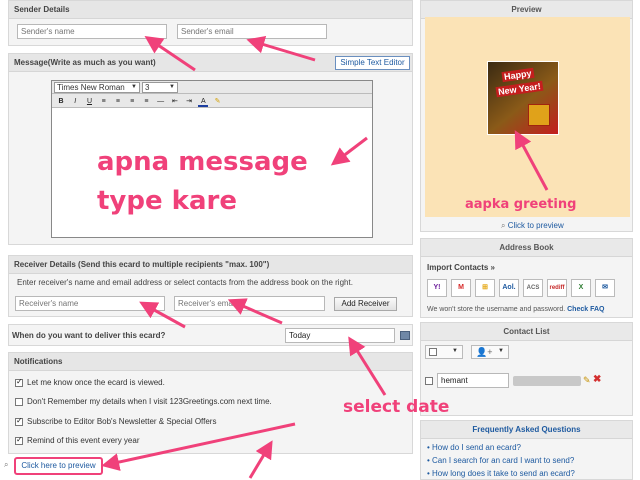 The image size is (640, 480). I want to click on align-right-icon: ≡, so click(132, 102).